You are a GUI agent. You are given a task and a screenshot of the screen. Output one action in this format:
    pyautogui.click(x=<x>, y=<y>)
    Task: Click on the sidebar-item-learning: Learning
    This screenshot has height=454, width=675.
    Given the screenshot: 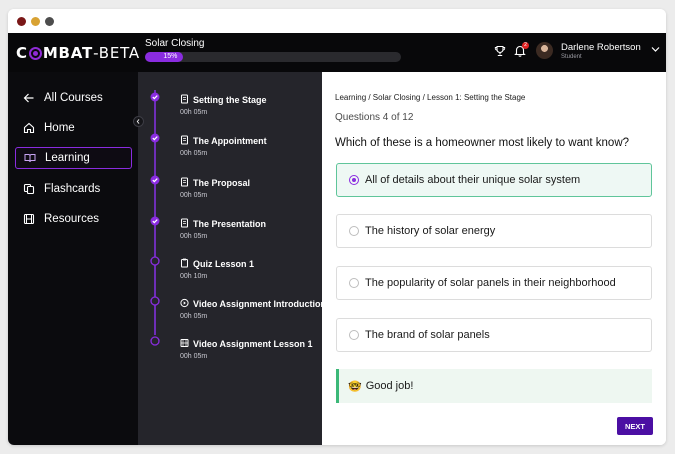 What is the action you would take?
    pyautogui.click(x=73, y=158)
    